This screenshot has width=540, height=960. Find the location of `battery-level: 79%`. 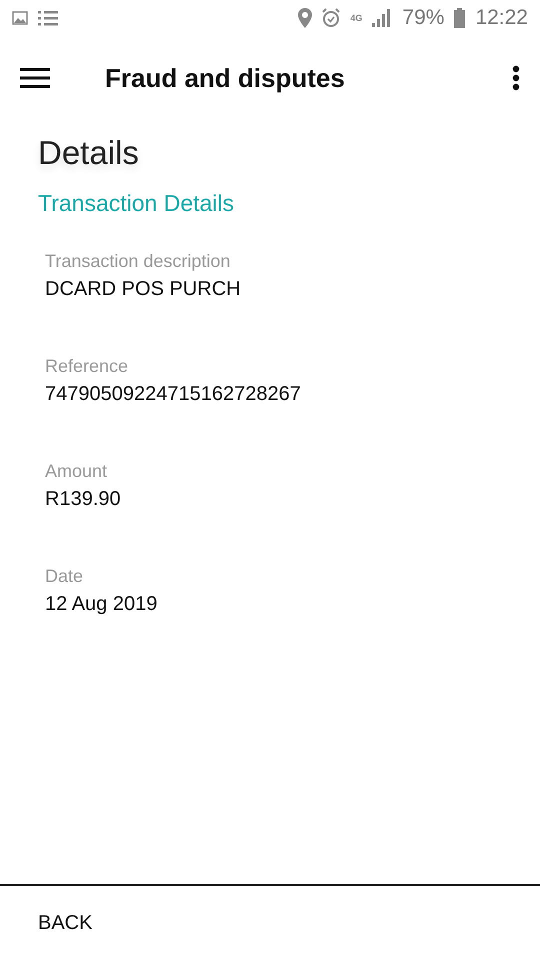

battery-level: 79% is located at coordinates (423, 18).